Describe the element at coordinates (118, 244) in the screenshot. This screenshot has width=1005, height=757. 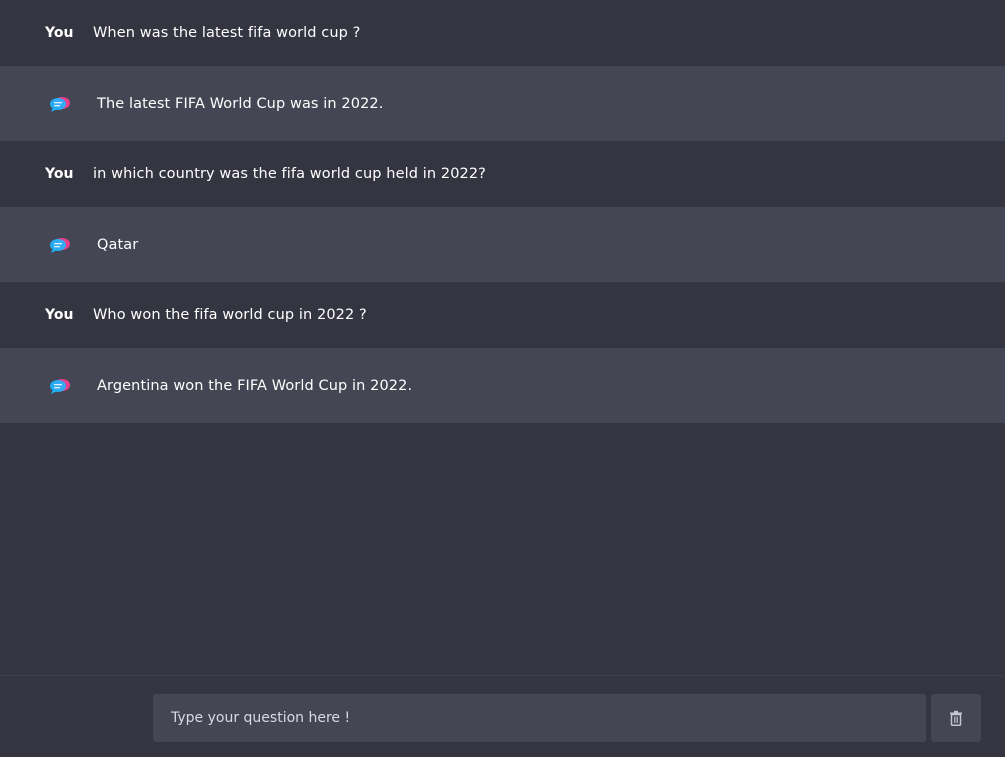
I see `message-text: Qatar` at that location.